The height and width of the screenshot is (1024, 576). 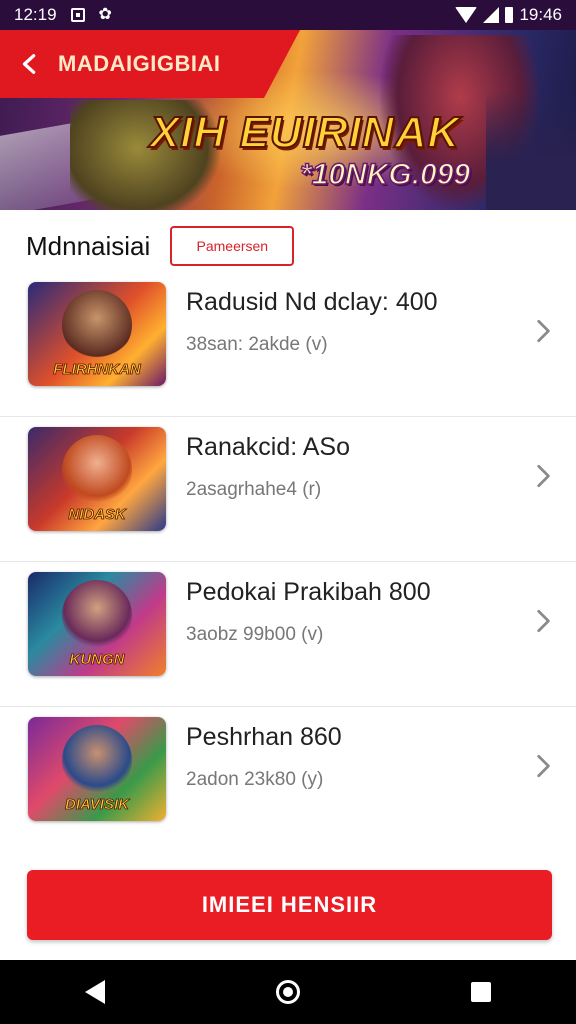 I want to click on game-thumbnail: KUNGN, so click(x=97, y=624).